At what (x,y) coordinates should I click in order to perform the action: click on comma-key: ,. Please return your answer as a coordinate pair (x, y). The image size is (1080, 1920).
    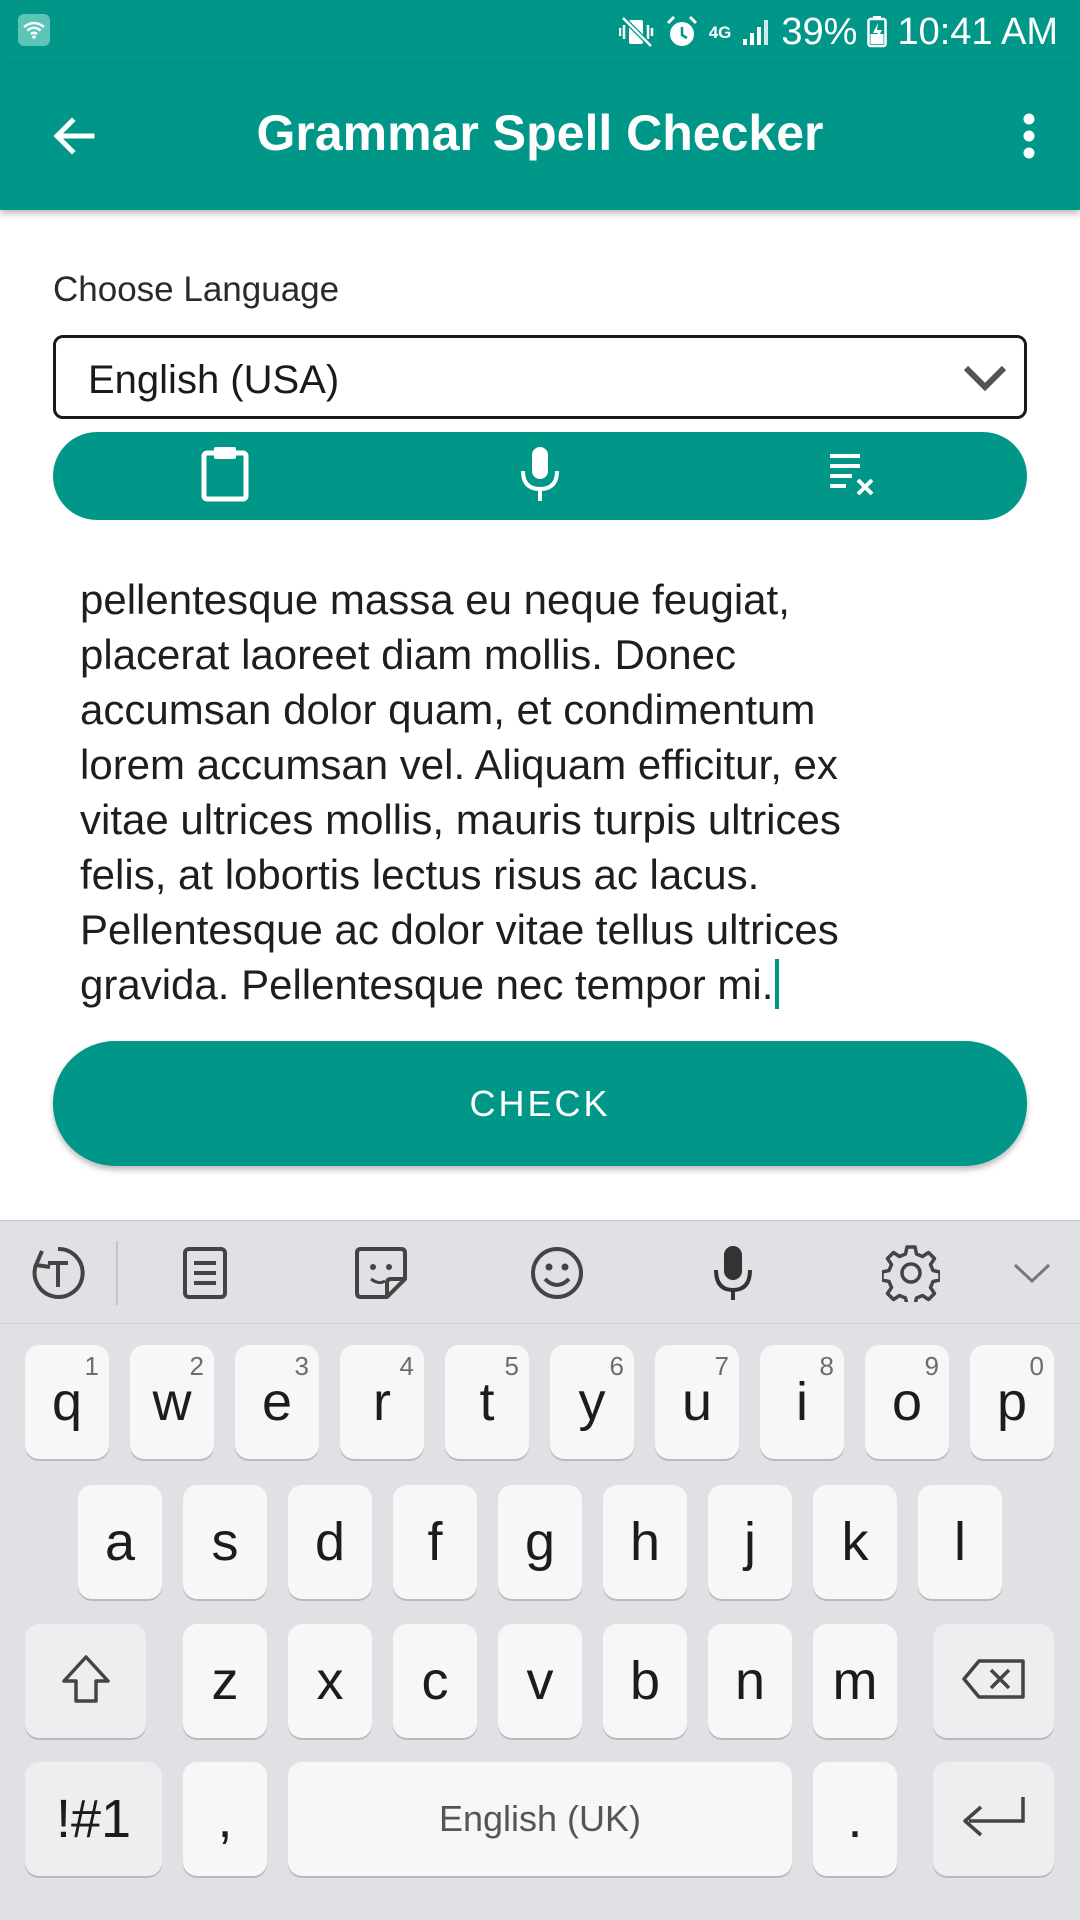
    Looking at the image, I should click on (225, 1819).